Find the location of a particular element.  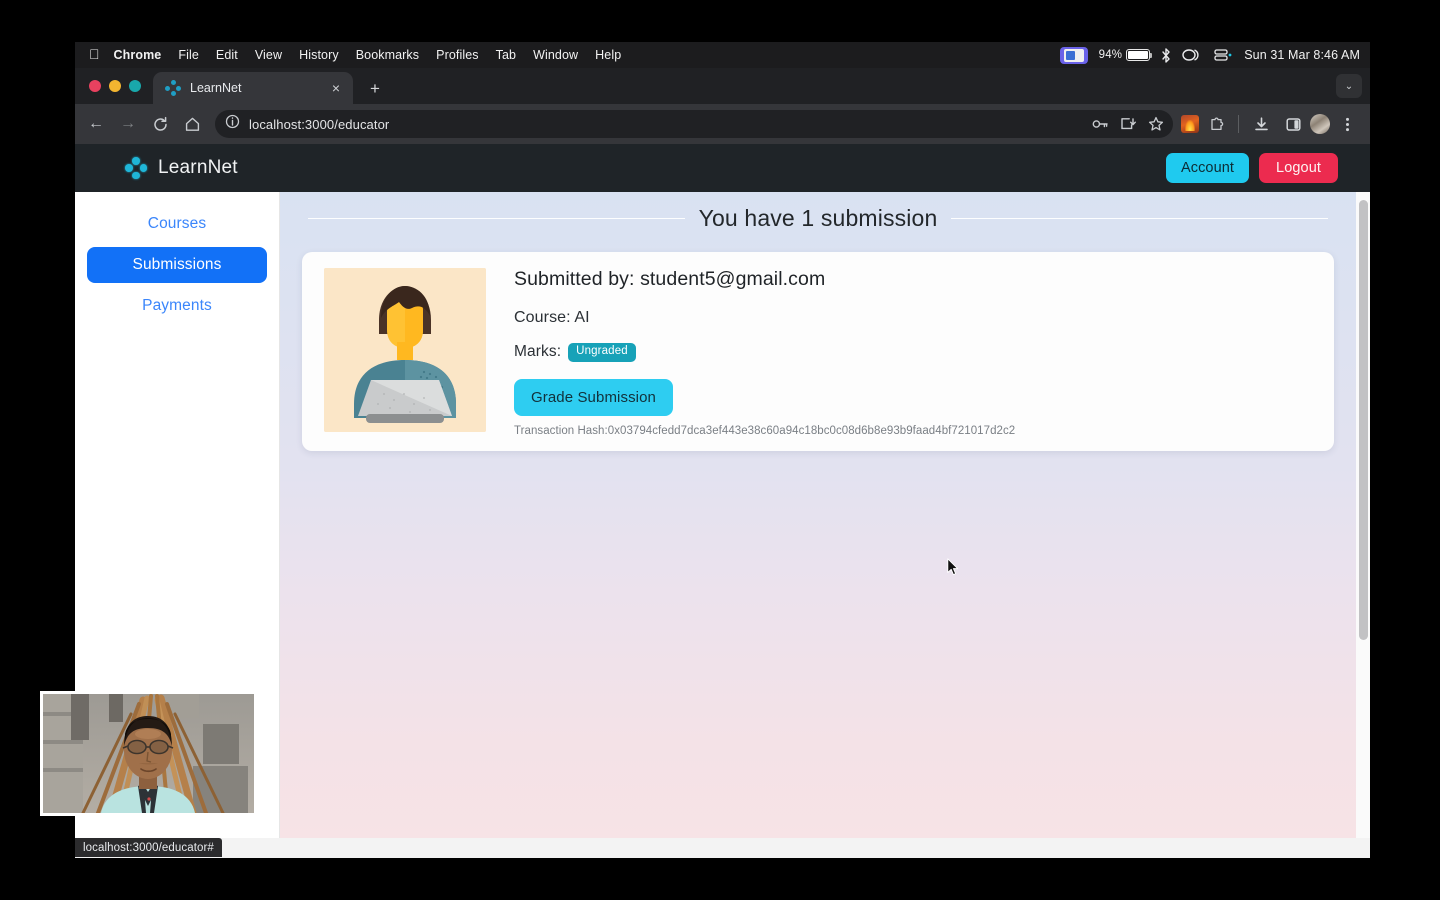

page-title: You have 1 submission is located at coordinates (818, 218).